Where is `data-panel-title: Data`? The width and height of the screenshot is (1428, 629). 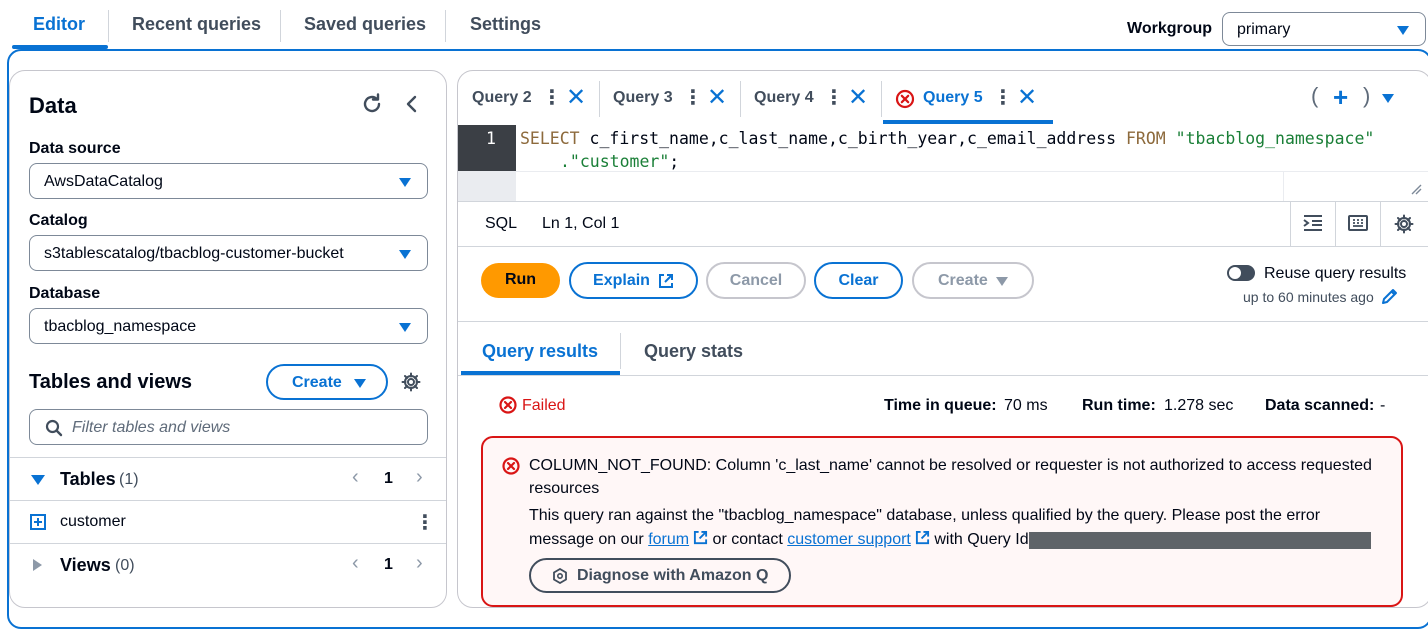 data-panel-title: Data is located at coordinates (53, 105).